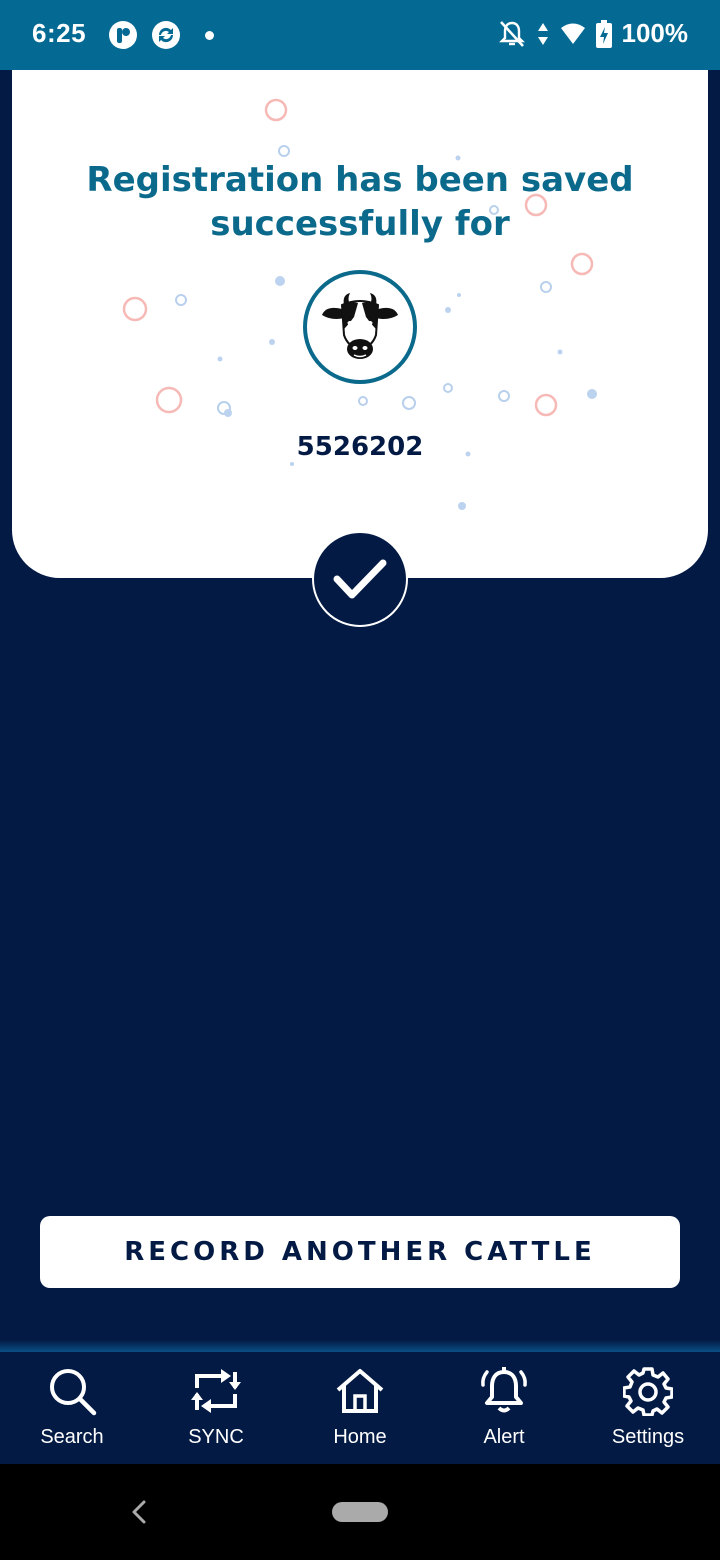 Image resolution: width=720 pixels, height=1560 pixels. I want to click on back-icon, so click(139, 1512).